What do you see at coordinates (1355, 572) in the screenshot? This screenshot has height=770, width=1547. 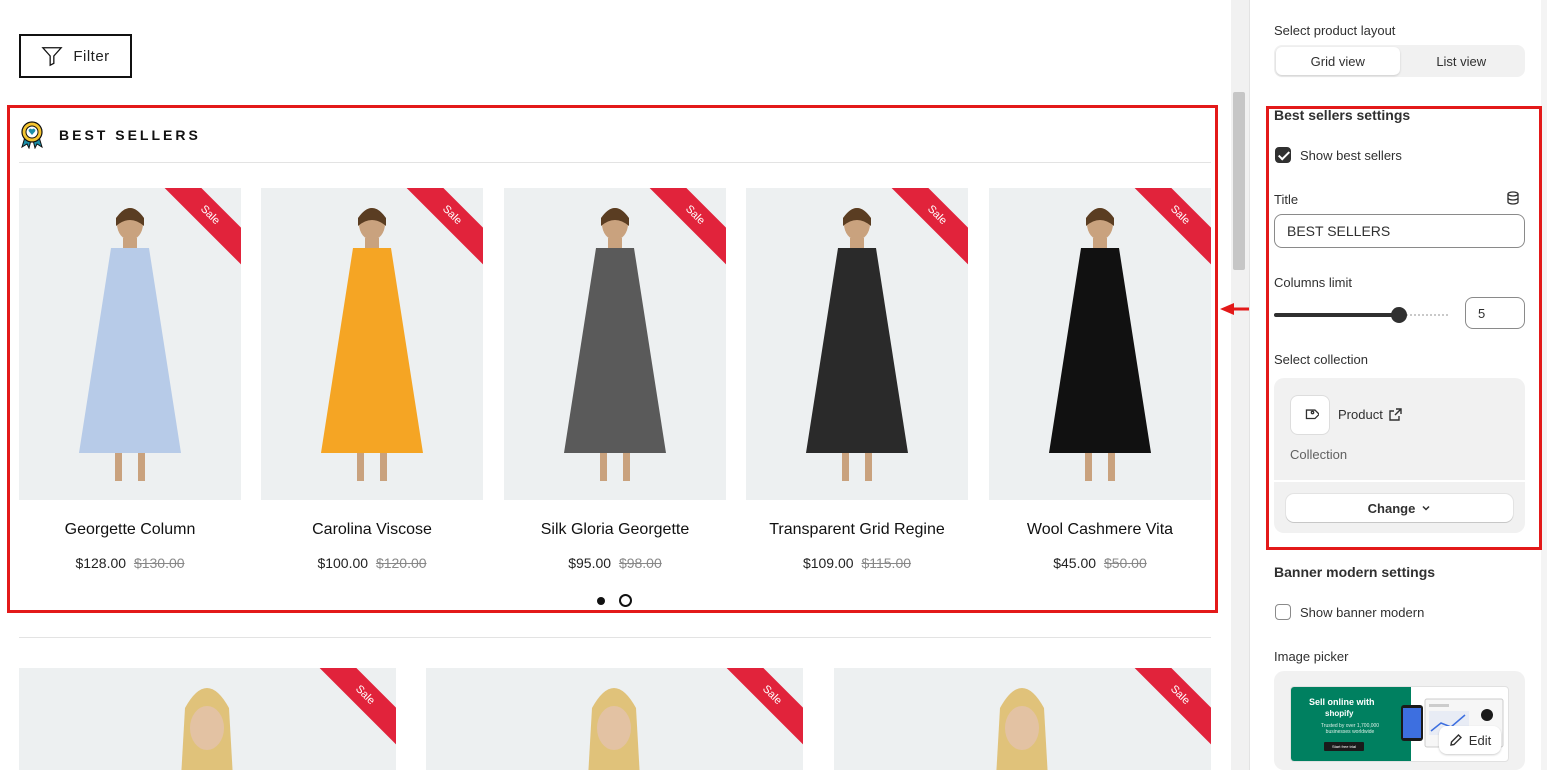 I see `banner-settings-heading: Banner modern settings` at bounding box center [1355, 572].